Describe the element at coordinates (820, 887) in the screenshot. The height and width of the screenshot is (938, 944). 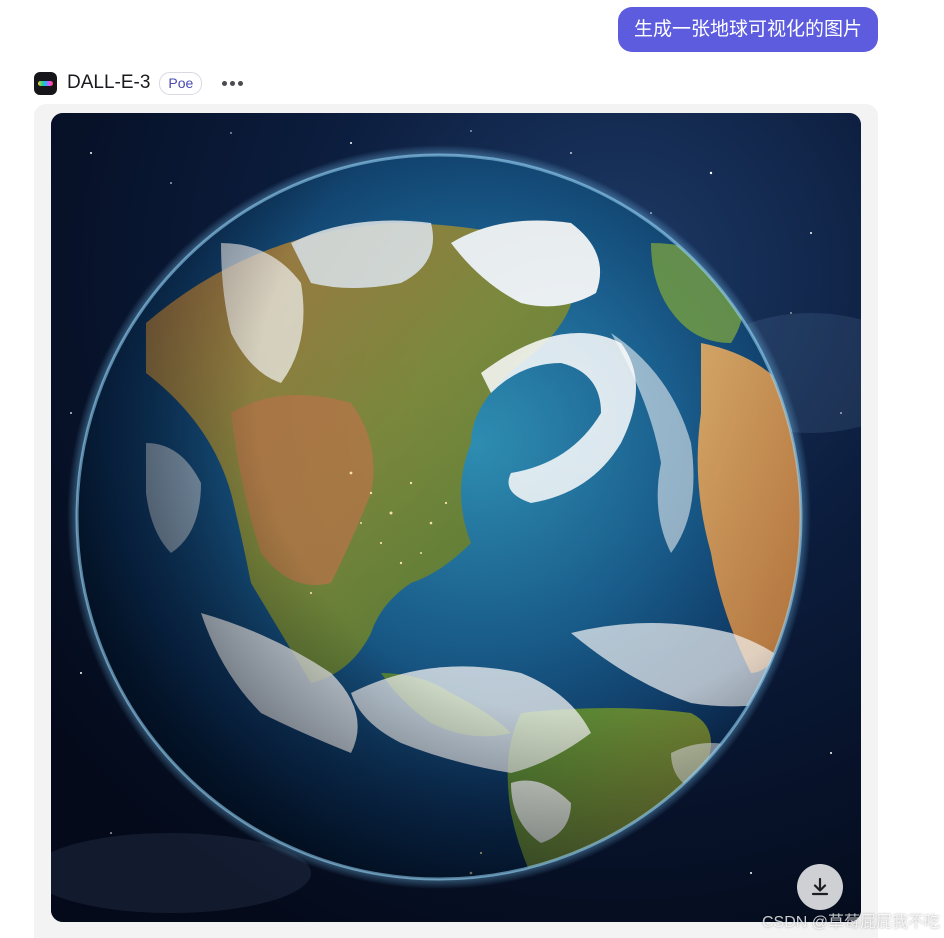
I see `download-icon` at that location.